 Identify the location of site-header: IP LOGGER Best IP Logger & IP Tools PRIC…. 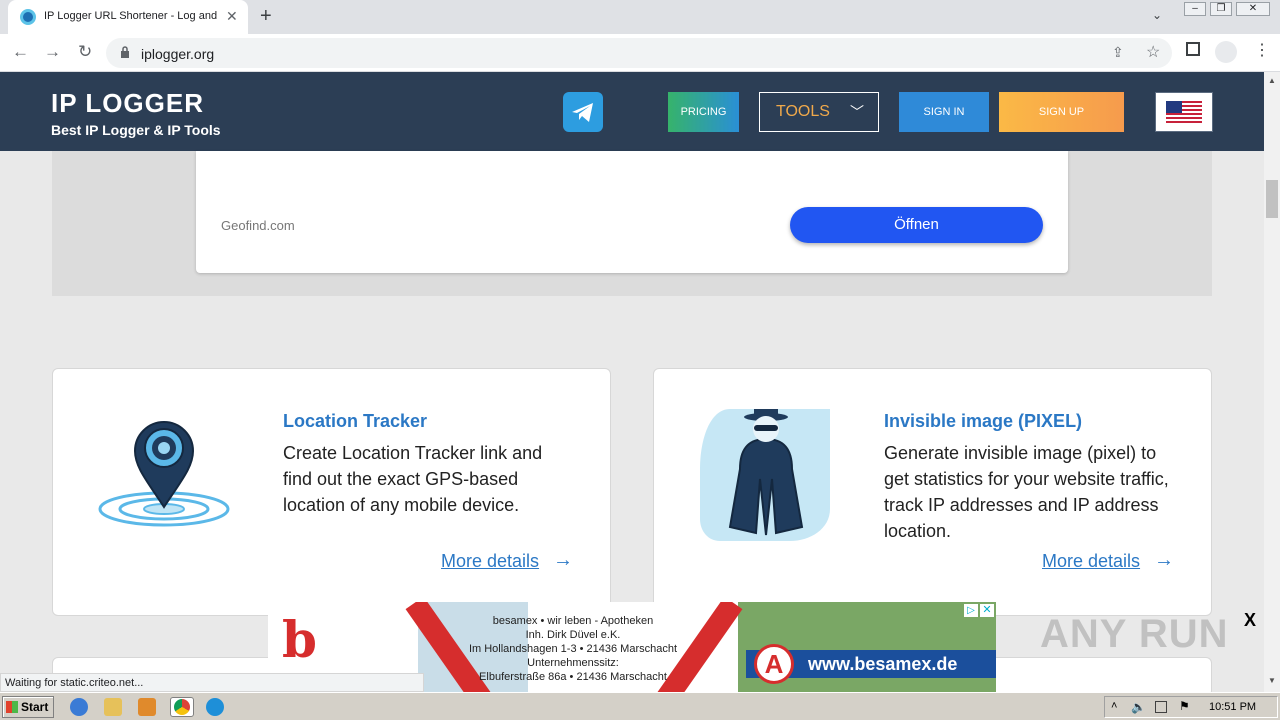
(632, 111).